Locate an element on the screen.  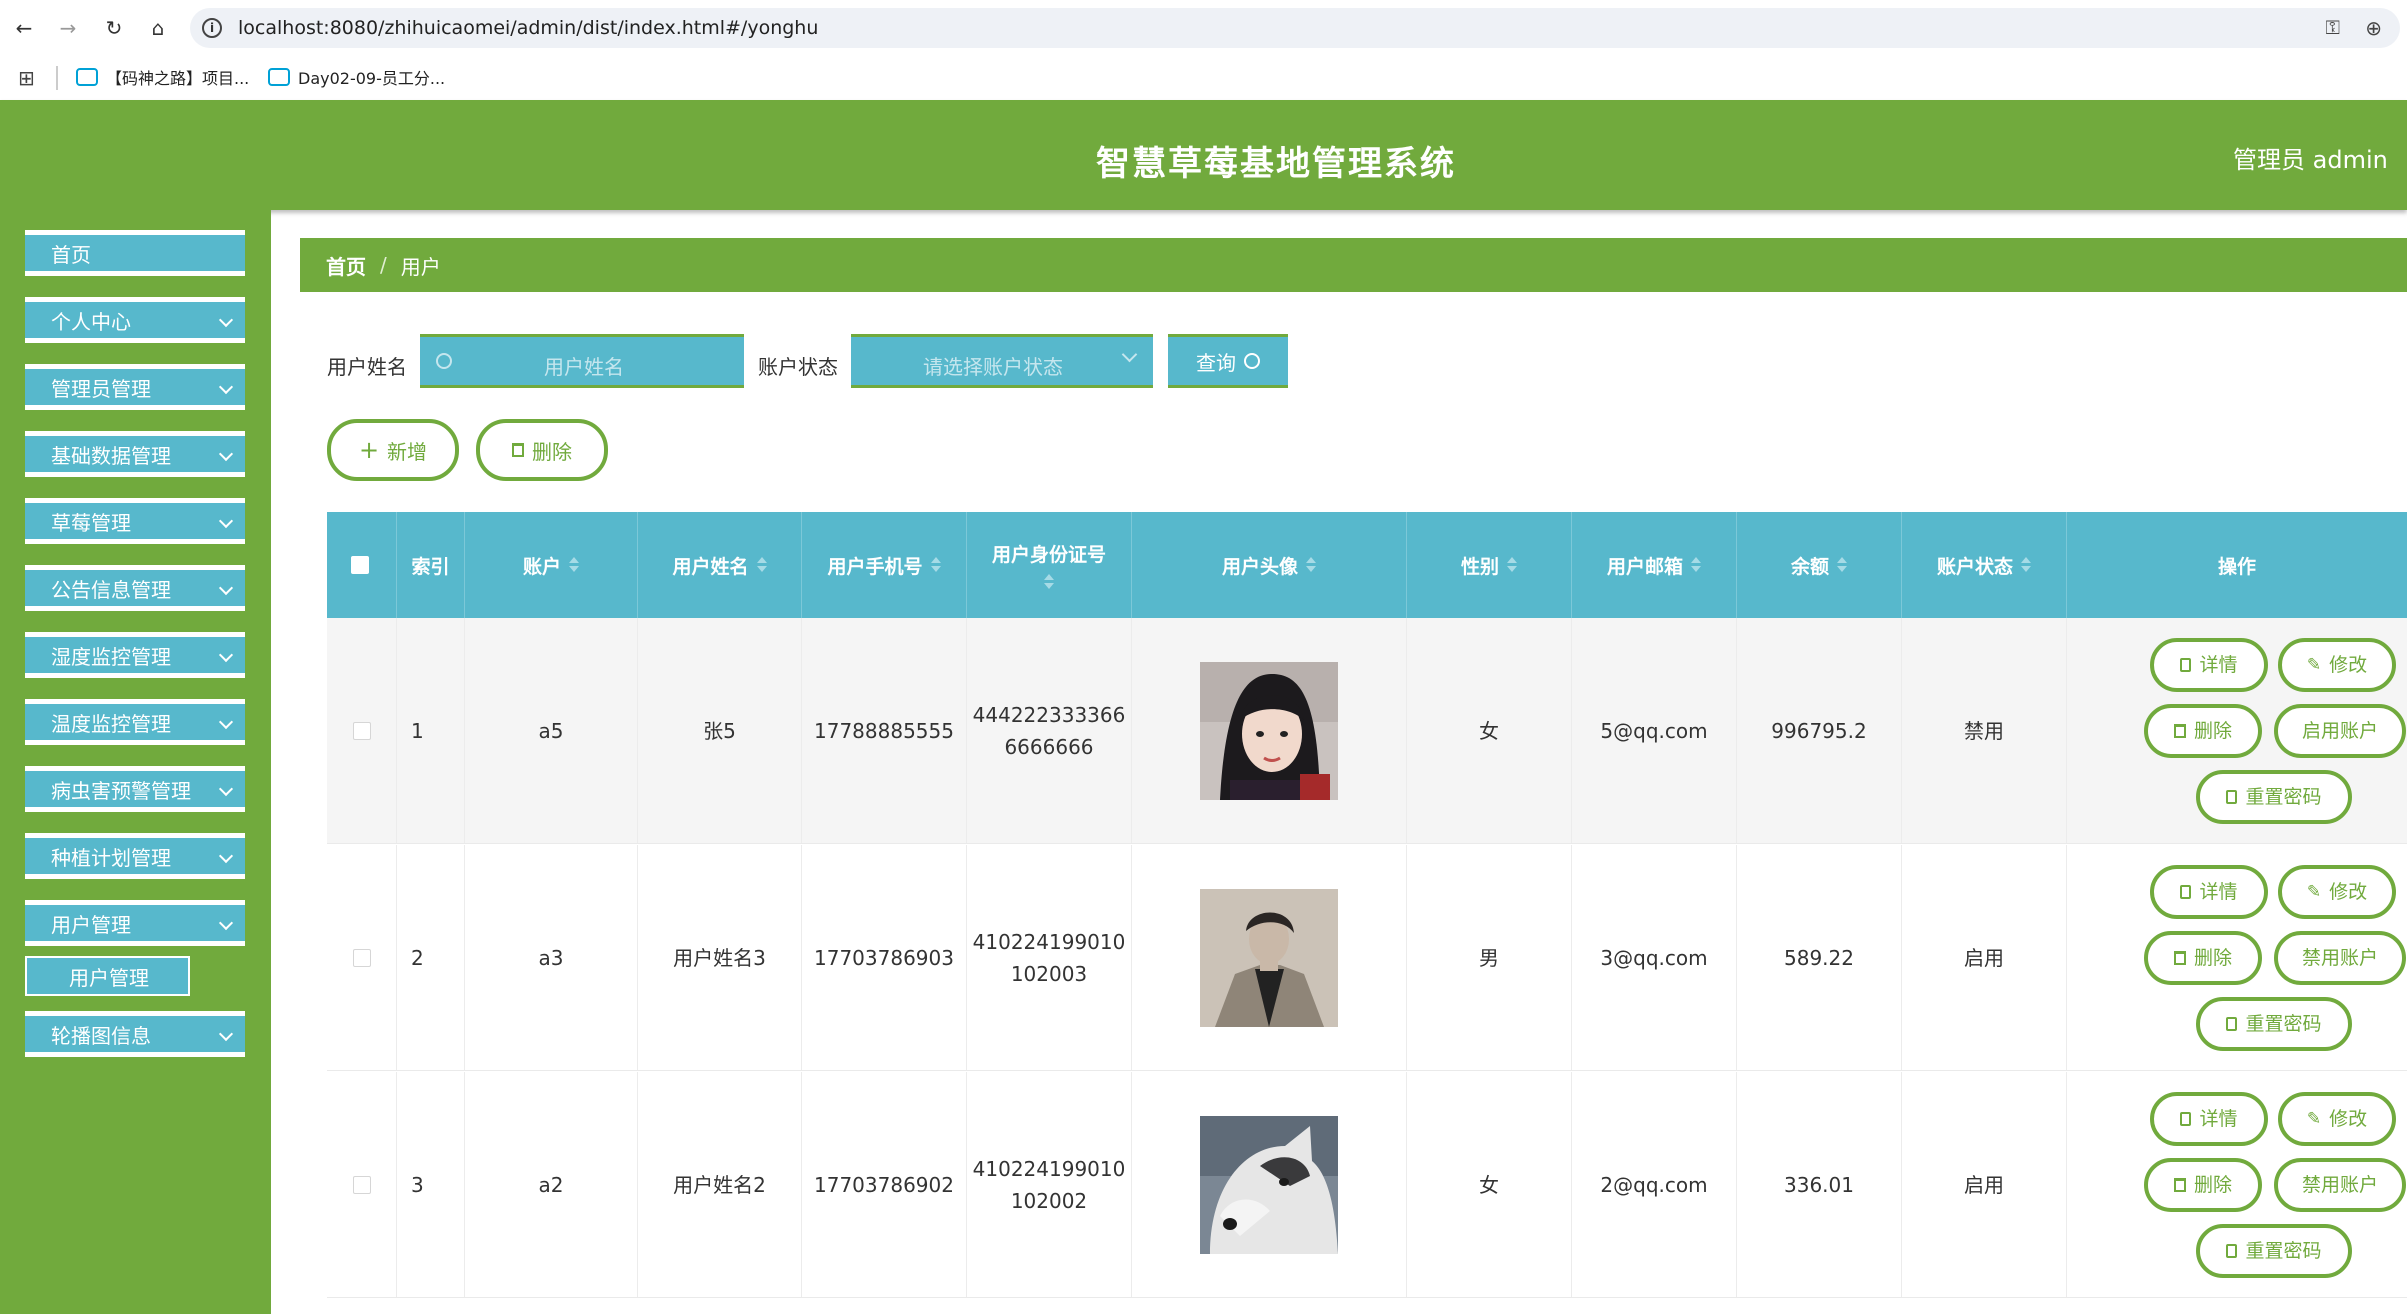
sidebar-item-0: 首页 is located at coordinates (135, 253).